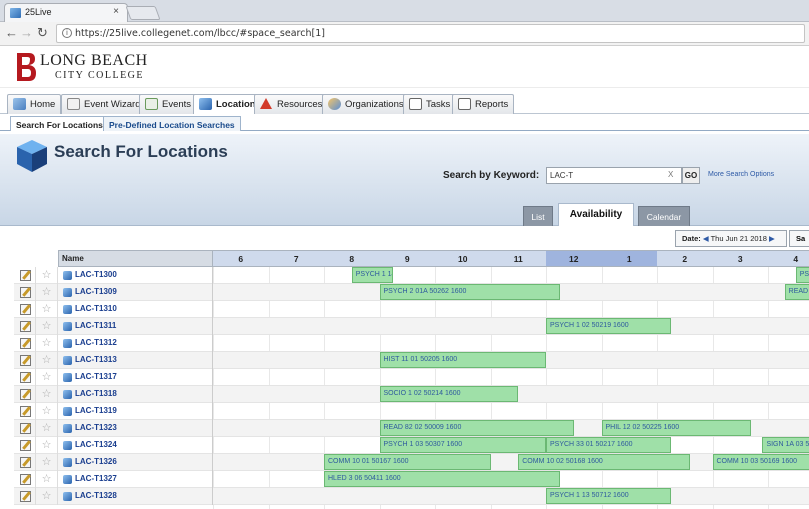 Image resolution: width=809 pixels, height=509 pixels. I want to click on reservation-block: HIST 11 01 50205 1600, so click(462, 360).